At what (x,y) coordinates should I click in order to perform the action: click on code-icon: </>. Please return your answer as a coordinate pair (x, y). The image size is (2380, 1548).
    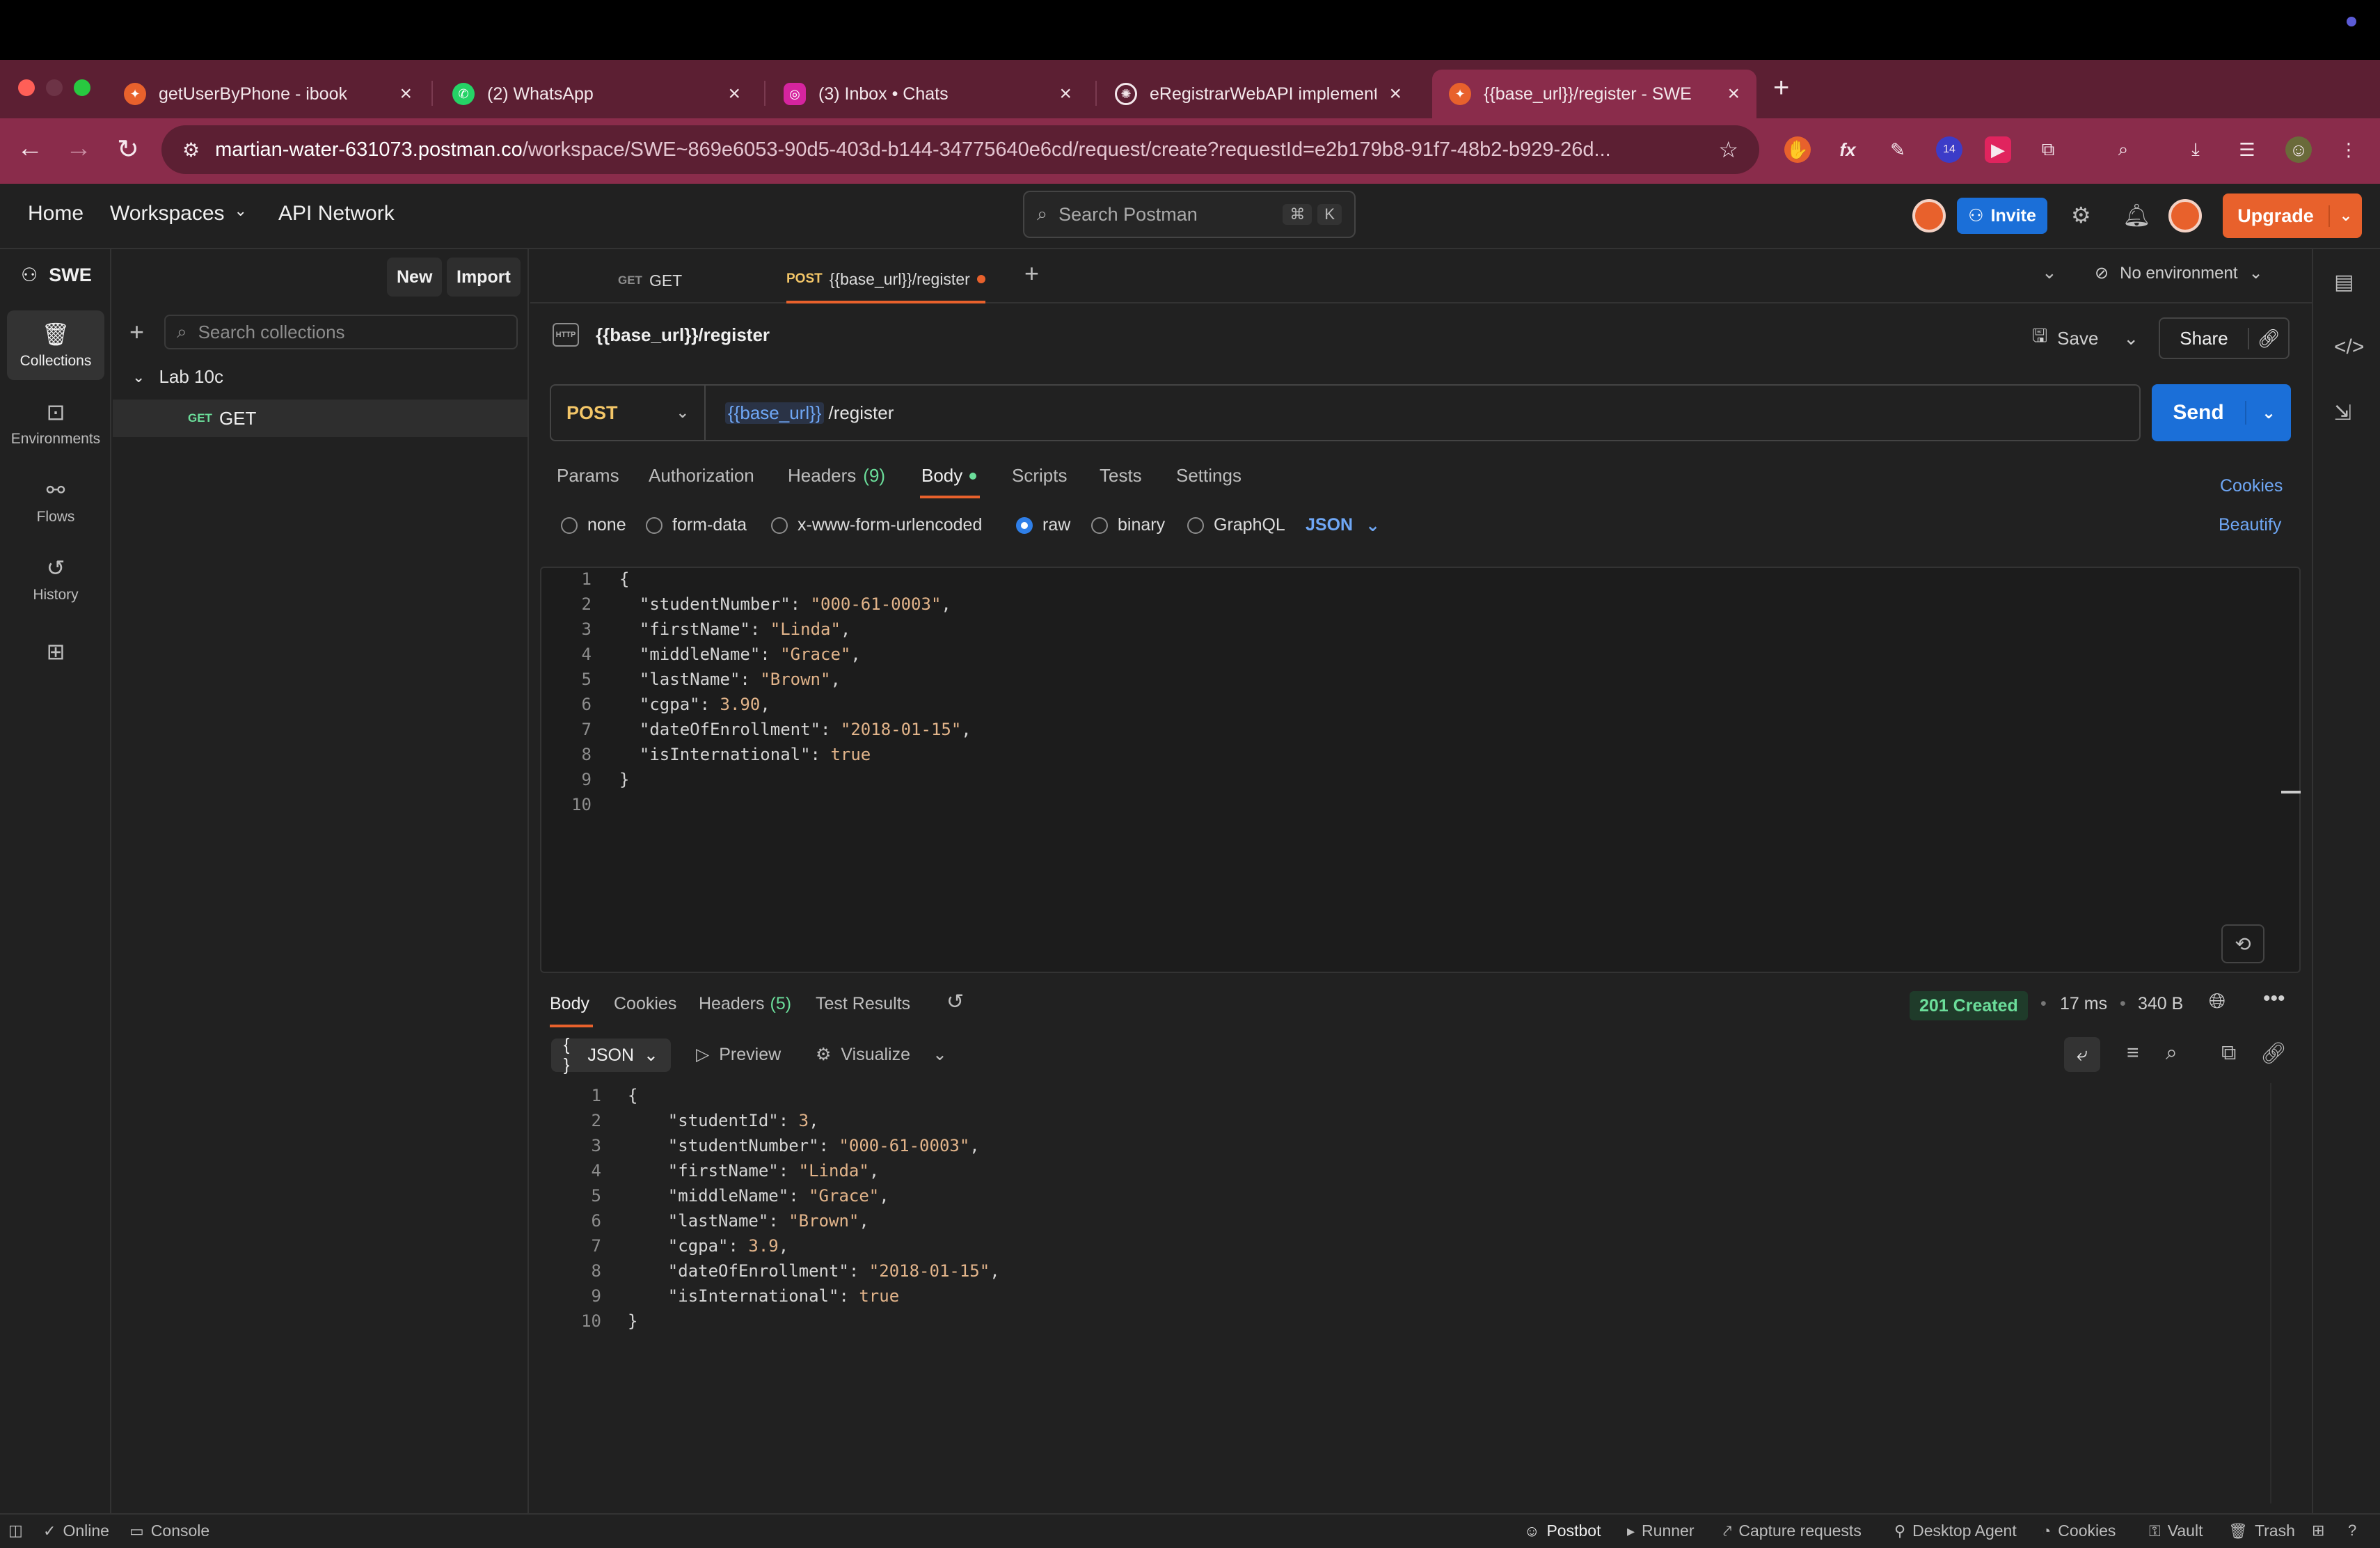
    Looking at the image, I should click on (2349, 347).